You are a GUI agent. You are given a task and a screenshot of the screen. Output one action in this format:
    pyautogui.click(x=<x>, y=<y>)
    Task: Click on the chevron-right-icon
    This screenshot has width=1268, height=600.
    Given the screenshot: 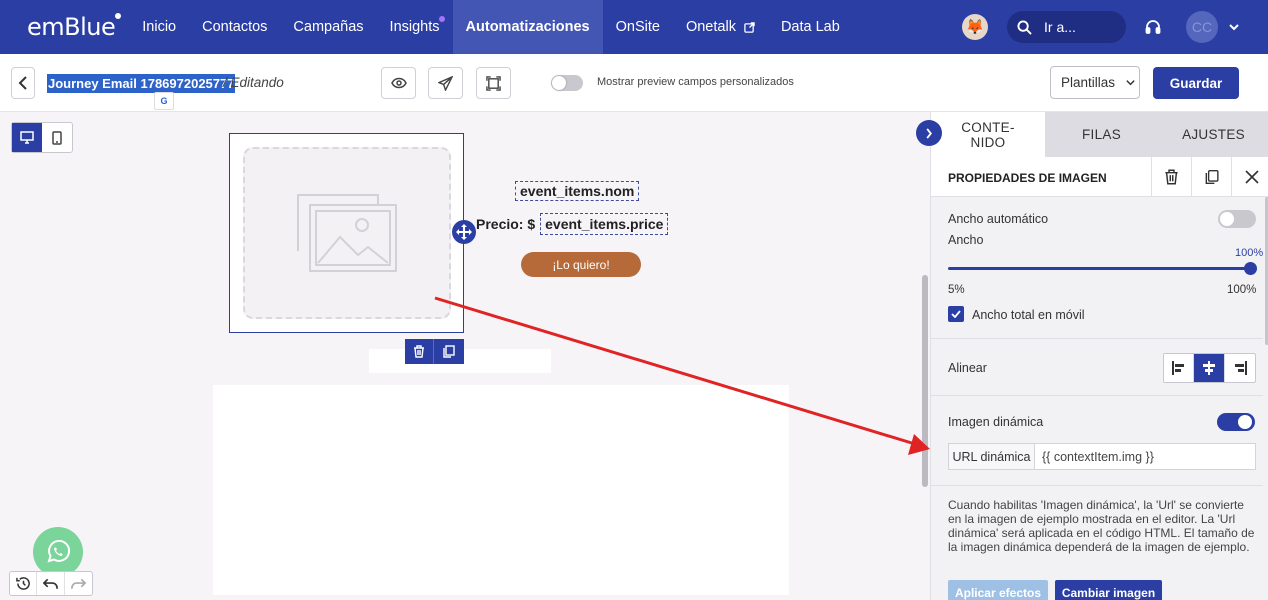 What is the action you would take?
    pyautogui.click(x=929, y=133)
    